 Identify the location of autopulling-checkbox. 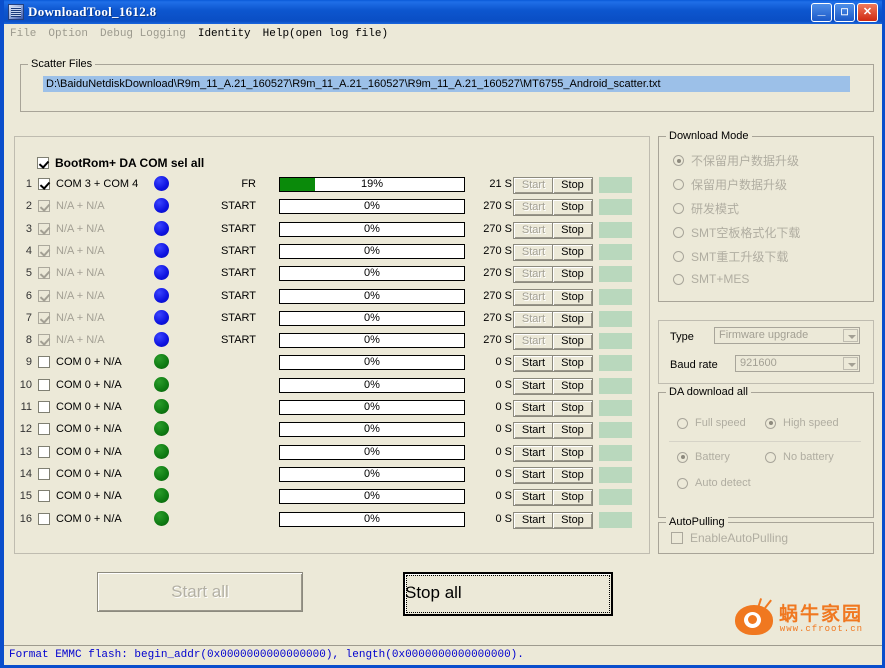
(677, 538).